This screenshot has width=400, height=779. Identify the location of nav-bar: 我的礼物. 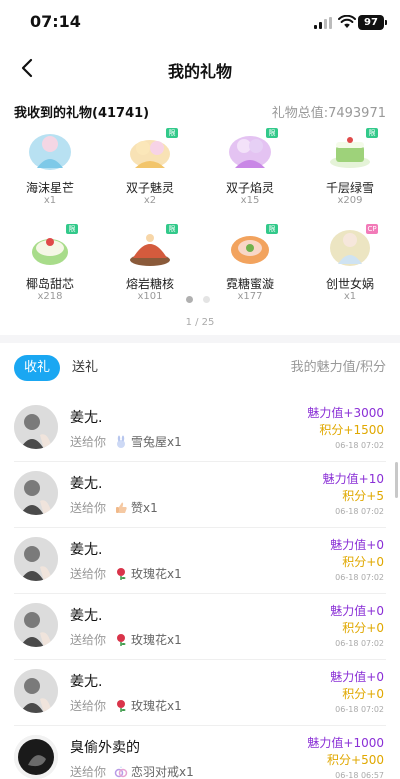
(200, 68).